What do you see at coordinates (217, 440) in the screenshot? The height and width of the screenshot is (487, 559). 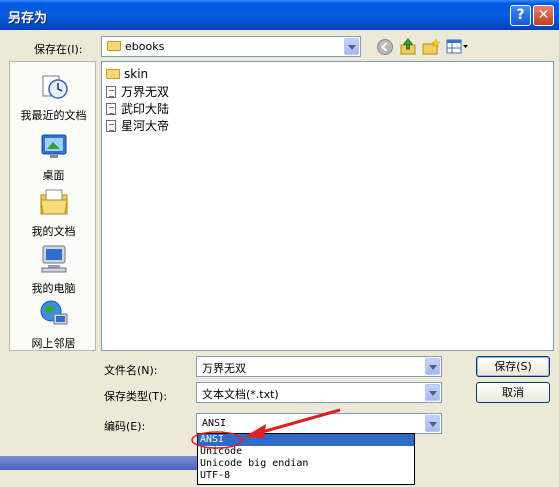 I see `highlight-ellipse` at bounding box center [217, 440].